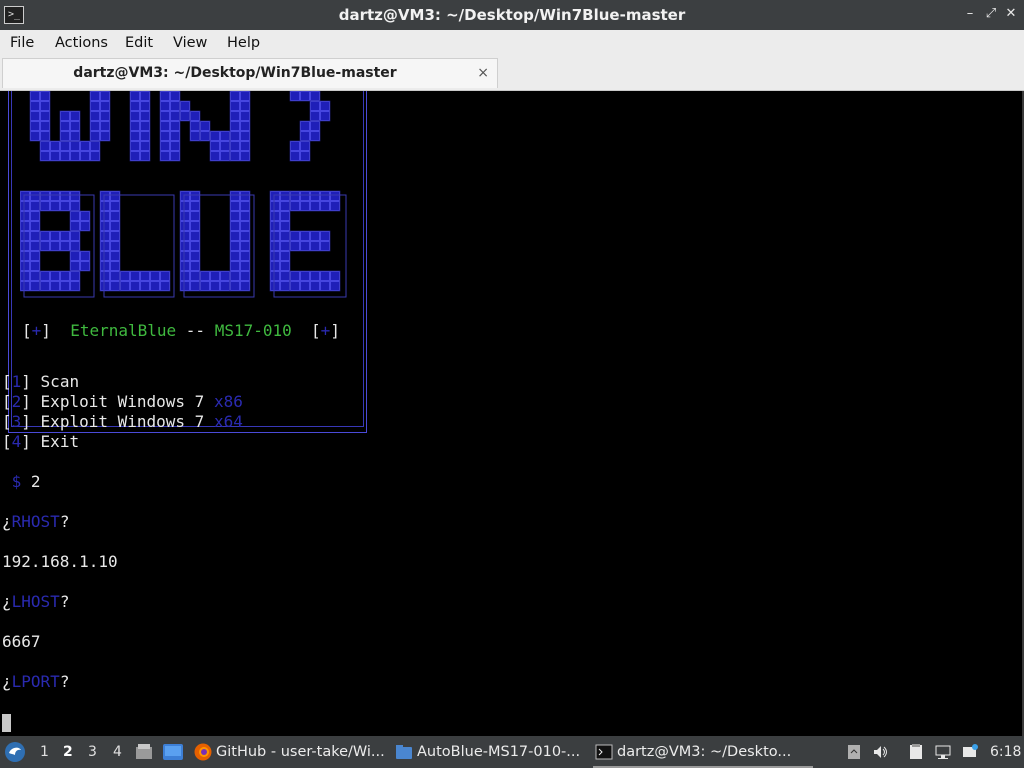 The image size is (1024, 768). Describe the element at coordinates (41, 441) in the screenshot. I see `menu-option-4: [4] Exit` at that location.